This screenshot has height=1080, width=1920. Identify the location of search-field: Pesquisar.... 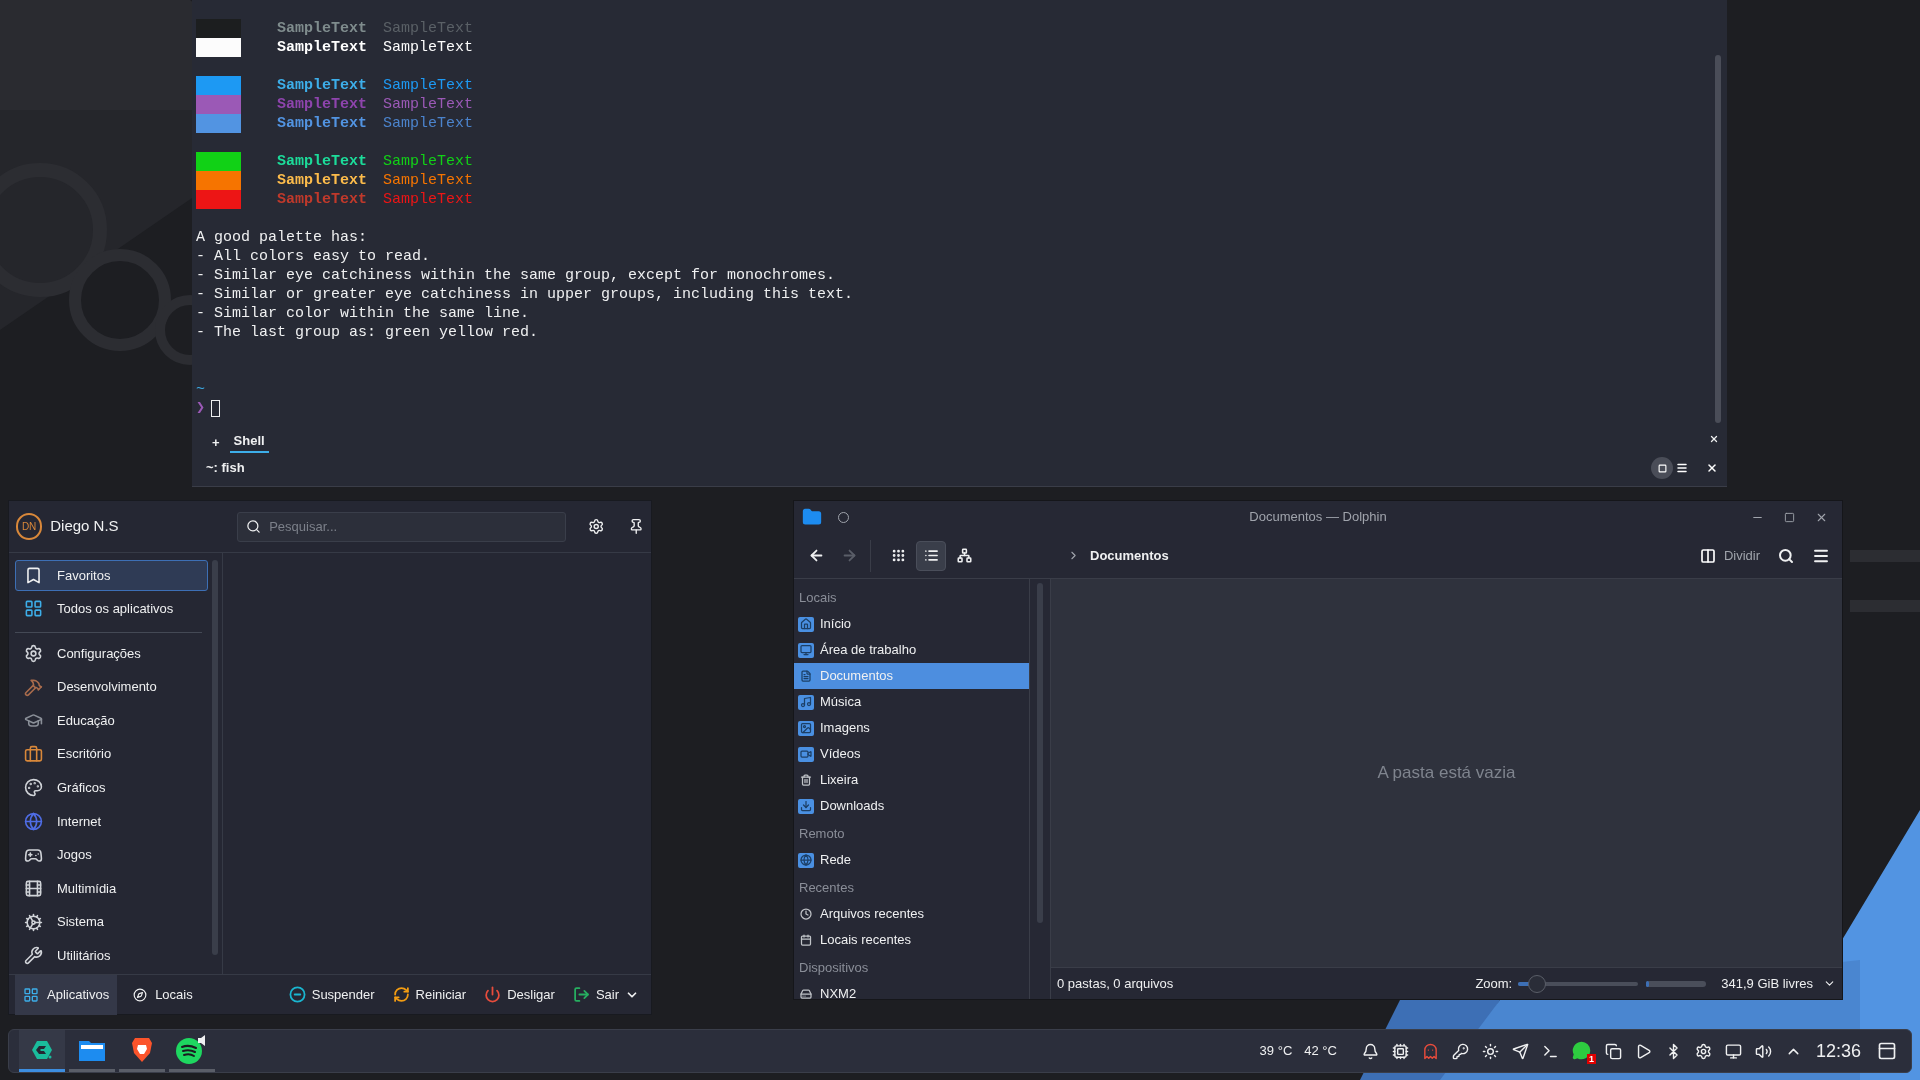
(402, 526).